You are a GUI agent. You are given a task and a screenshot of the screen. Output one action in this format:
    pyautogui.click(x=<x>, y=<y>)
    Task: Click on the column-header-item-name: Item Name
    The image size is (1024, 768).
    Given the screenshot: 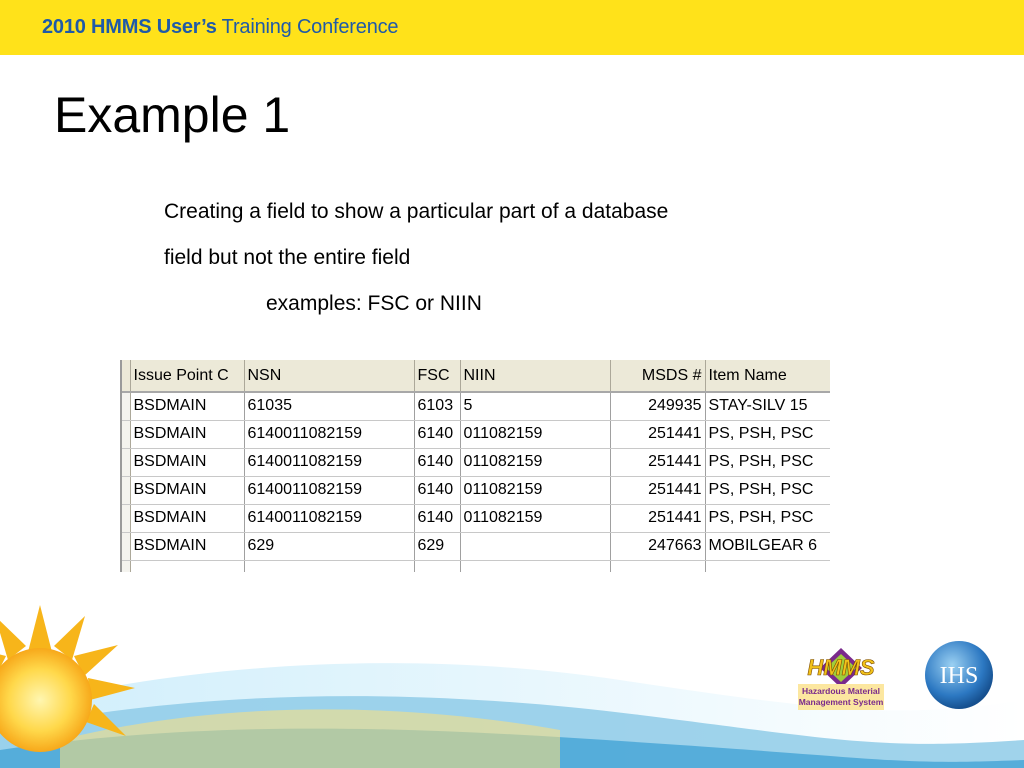 What is the action you would take?
    pyautogui.click(x=767, y=376)
    